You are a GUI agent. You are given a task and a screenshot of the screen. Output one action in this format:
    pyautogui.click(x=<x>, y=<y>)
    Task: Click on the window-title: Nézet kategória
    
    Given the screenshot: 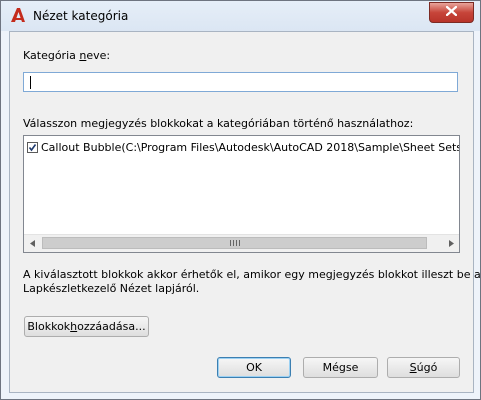 What is the action you would take?
    pyautogui.click(x=81, y=16)
    